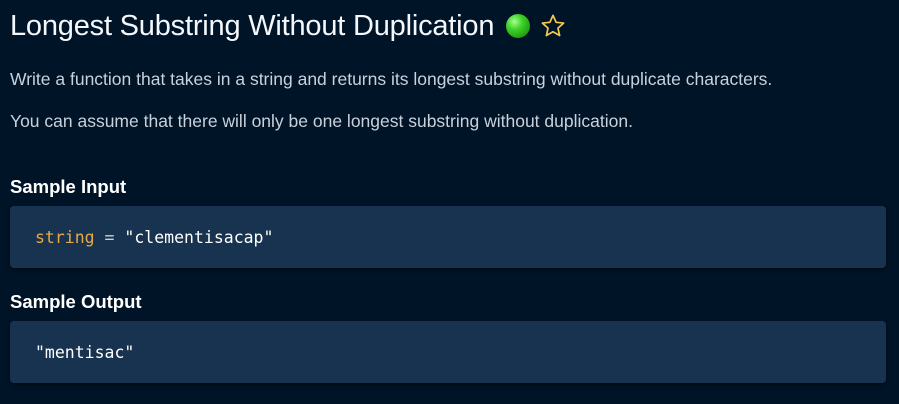  What do you see at coordinates (76, 301) in the screenshot?
I see `sample-output-heading: Sample Output` at bounding box center [76, 301].